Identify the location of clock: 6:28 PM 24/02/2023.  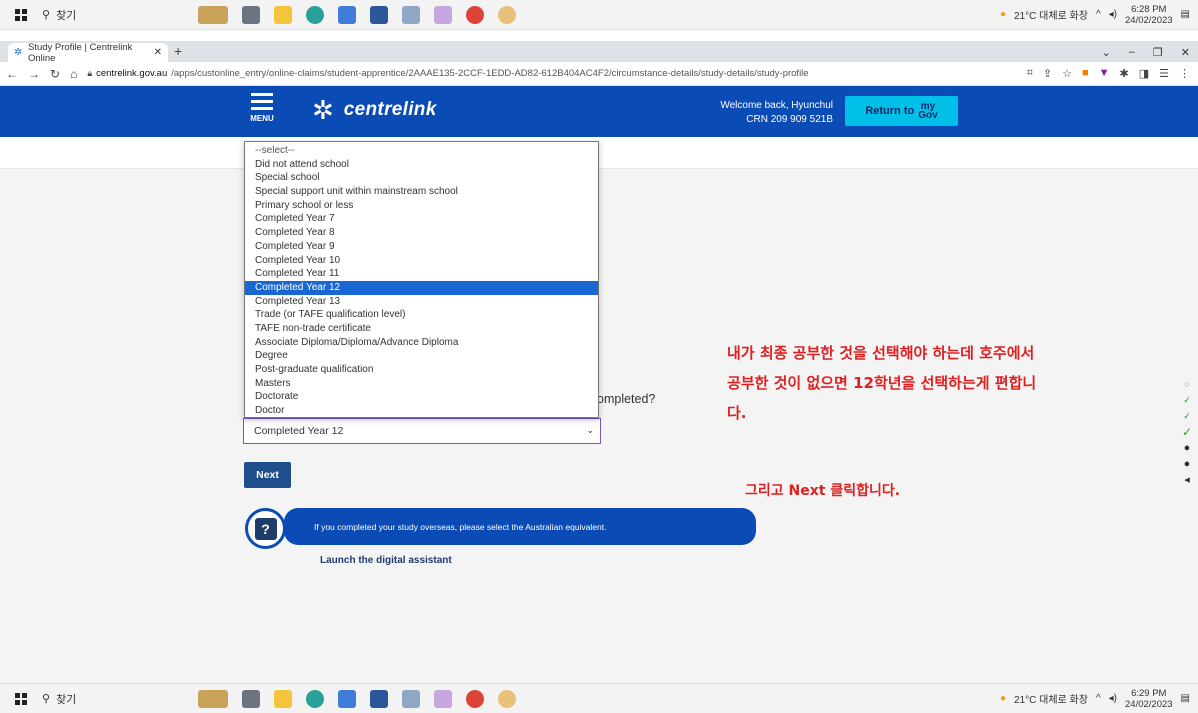
(1149, 15).